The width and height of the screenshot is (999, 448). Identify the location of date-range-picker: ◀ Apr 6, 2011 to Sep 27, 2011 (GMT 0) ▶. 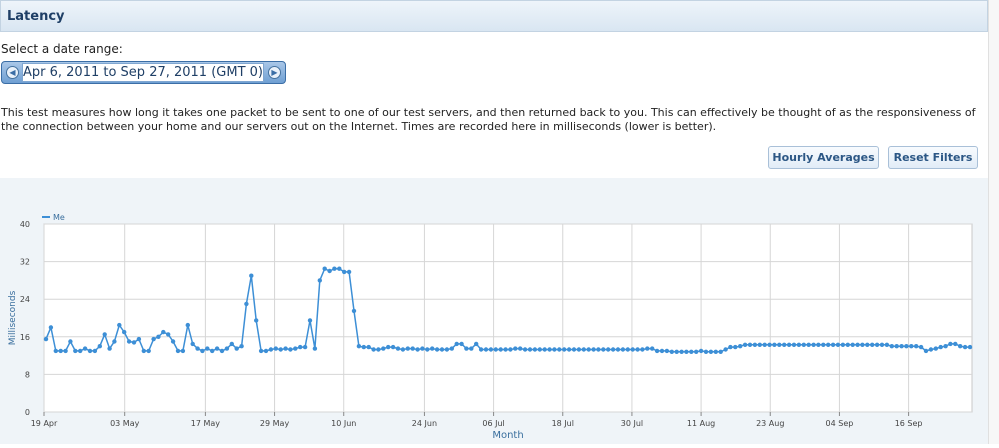
(143, 72).